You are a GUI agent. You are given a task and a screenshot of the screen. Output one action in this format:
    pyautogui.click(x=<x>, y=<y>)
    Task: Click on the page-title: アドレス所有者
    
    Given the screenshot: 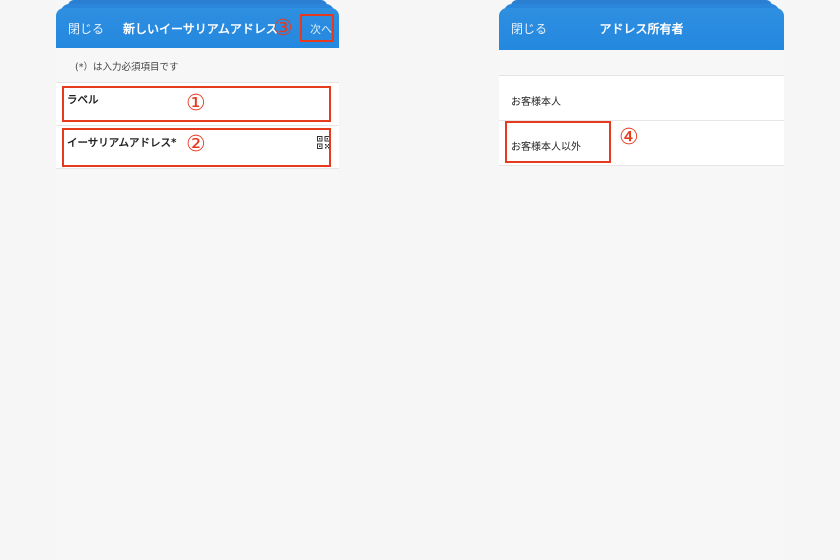 What is the action you would take?
    pyautogui.click(x=641, y=29)
    